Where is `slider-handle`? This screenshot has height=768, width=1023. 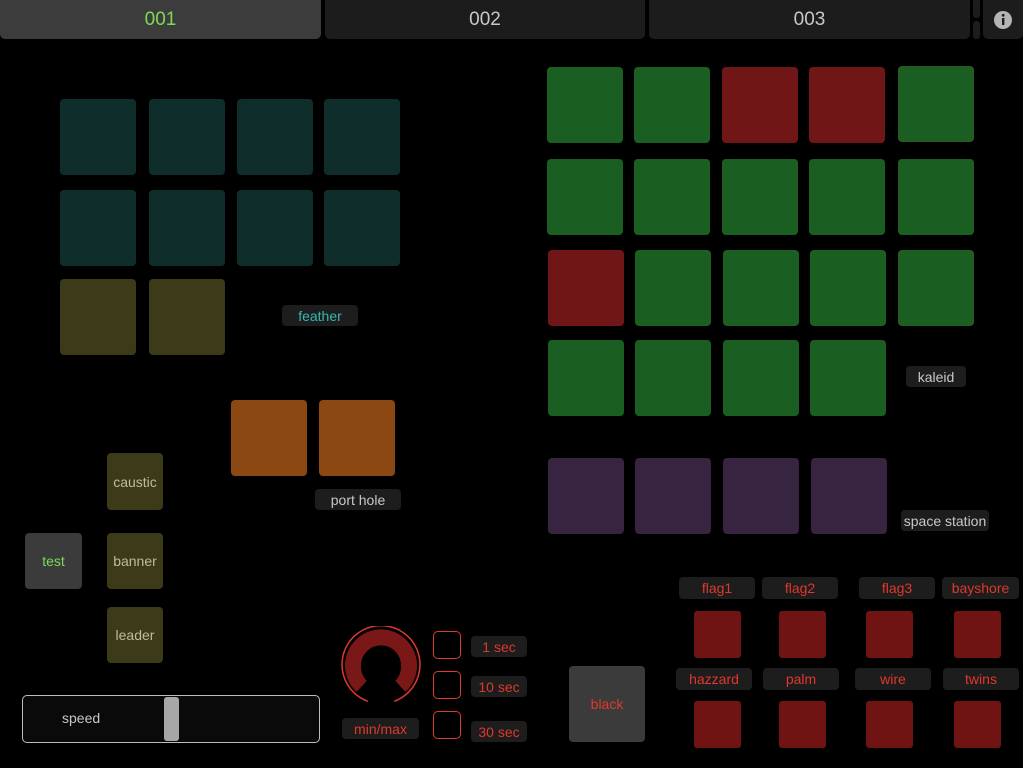
slider-handle is located at coordinates (171, 719).